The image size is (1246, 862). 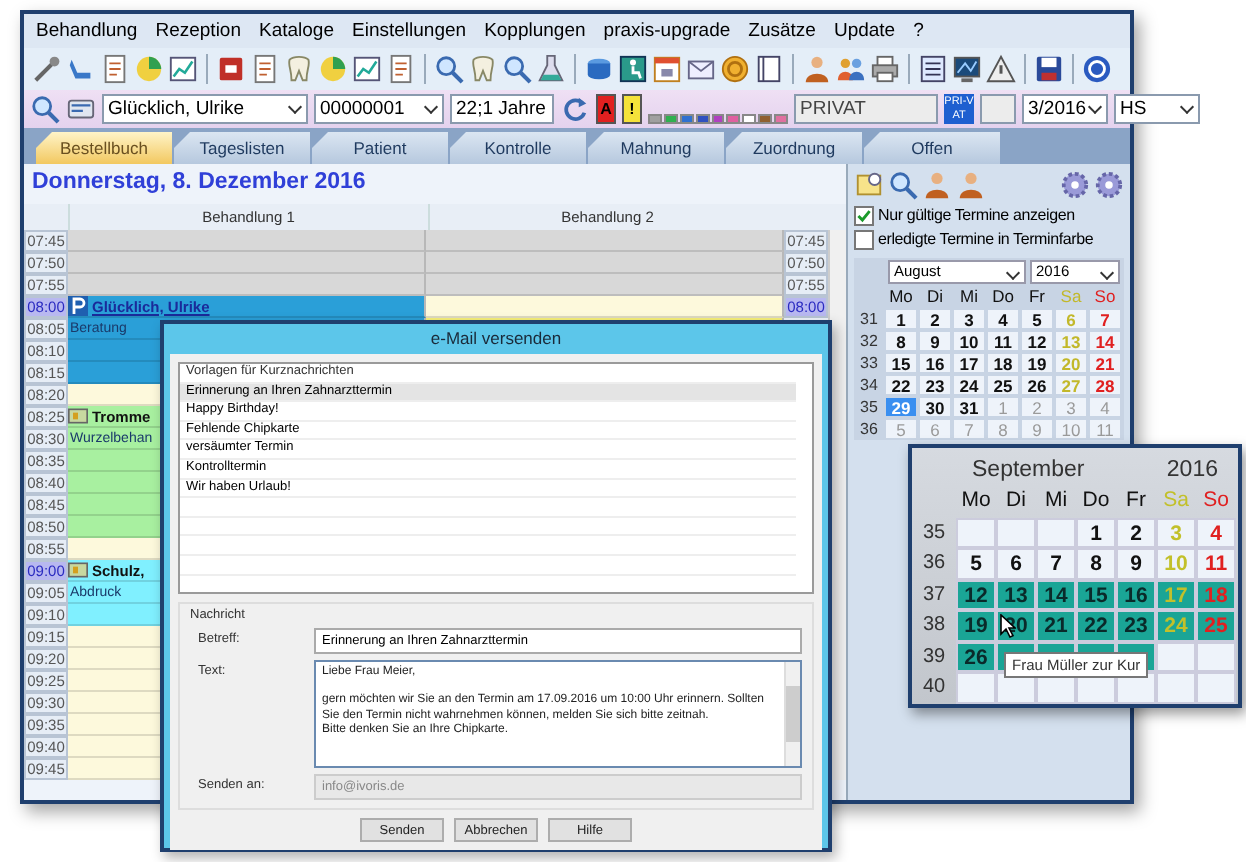 I want to click on flag-badge: A, so click(x=606, y=109).